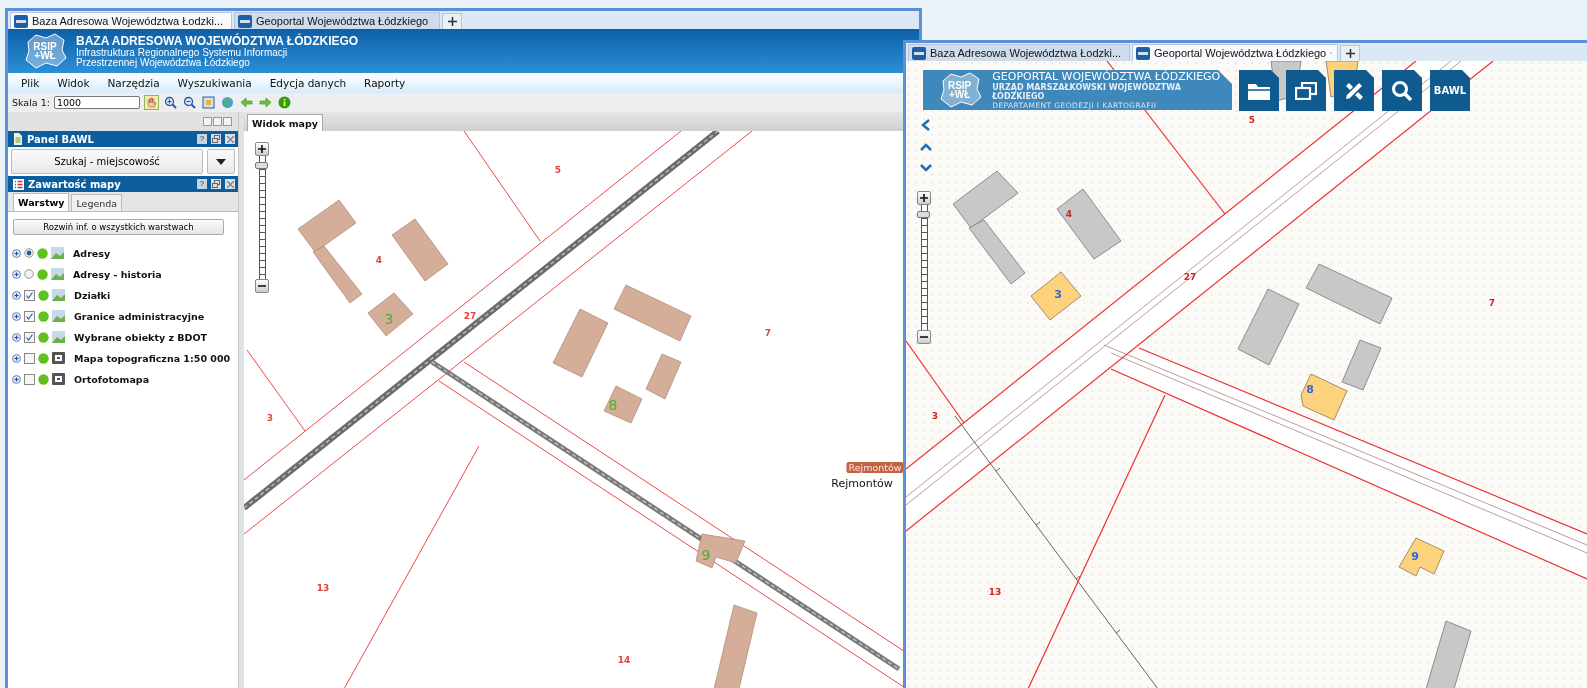 The image size is (1587, 688). I want to click on address-number: 9, so click(1415, 556).